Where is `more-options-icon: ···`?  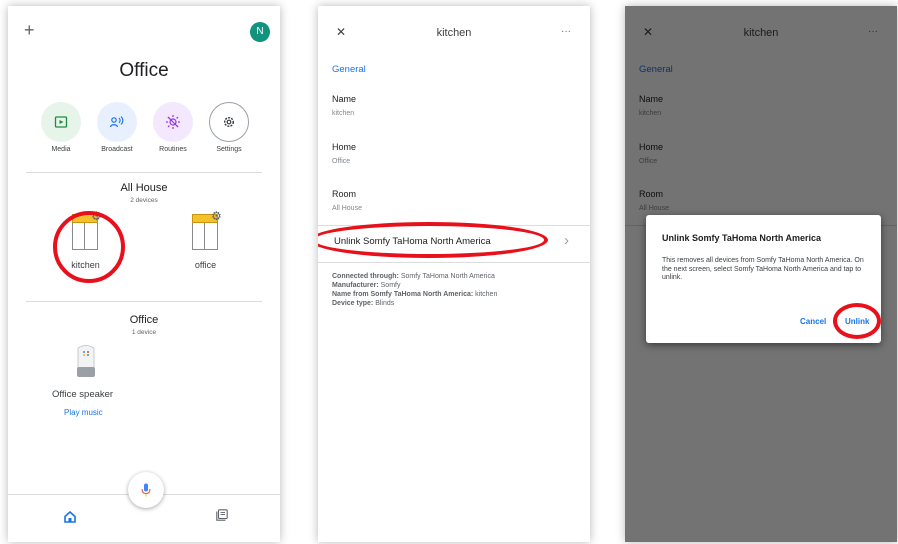 more-options-icon: ··· is located at coordinates (566, 31).